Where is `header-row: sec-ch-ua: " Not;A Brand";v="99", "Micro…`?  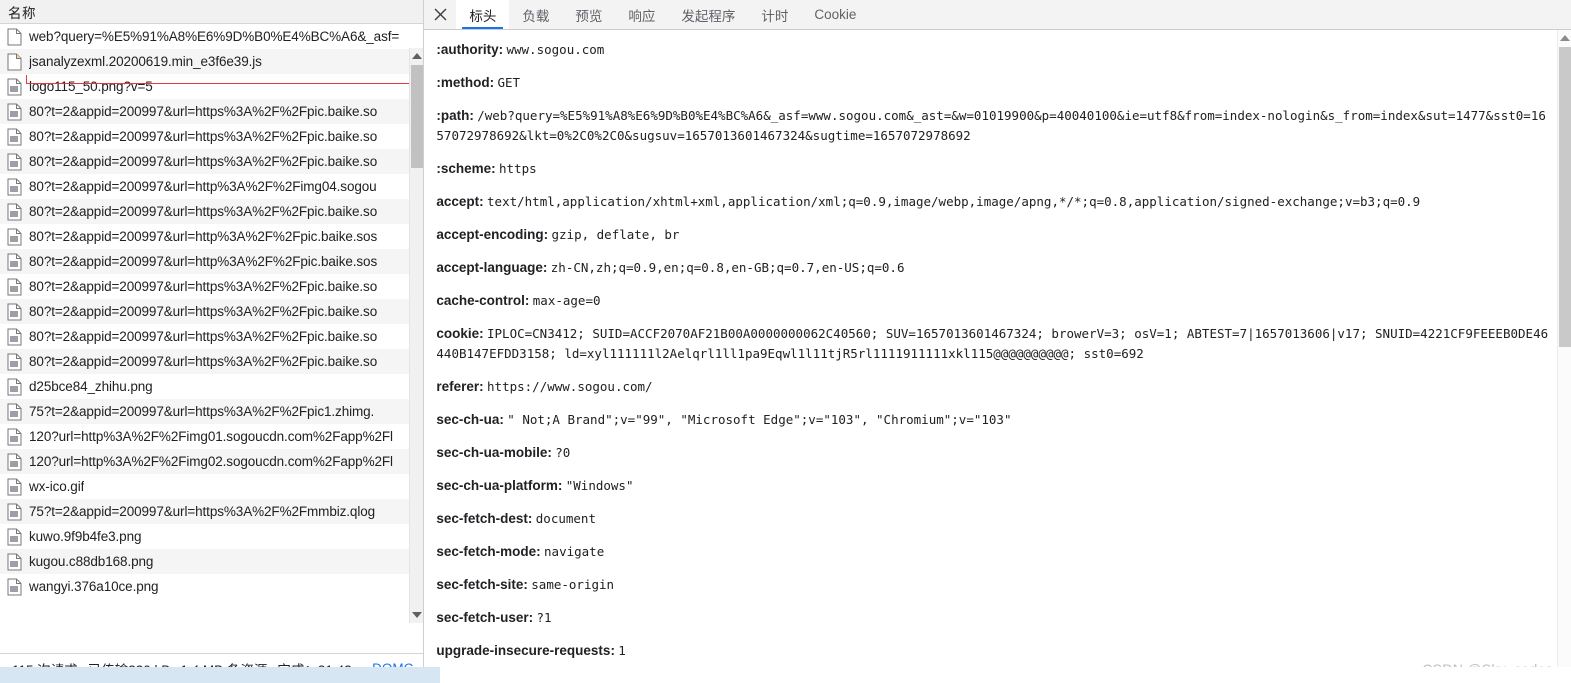
header-row: sec-ch-ua: " Not;A Brand";v="99", "Micro… is located at coordinates (992, 420).